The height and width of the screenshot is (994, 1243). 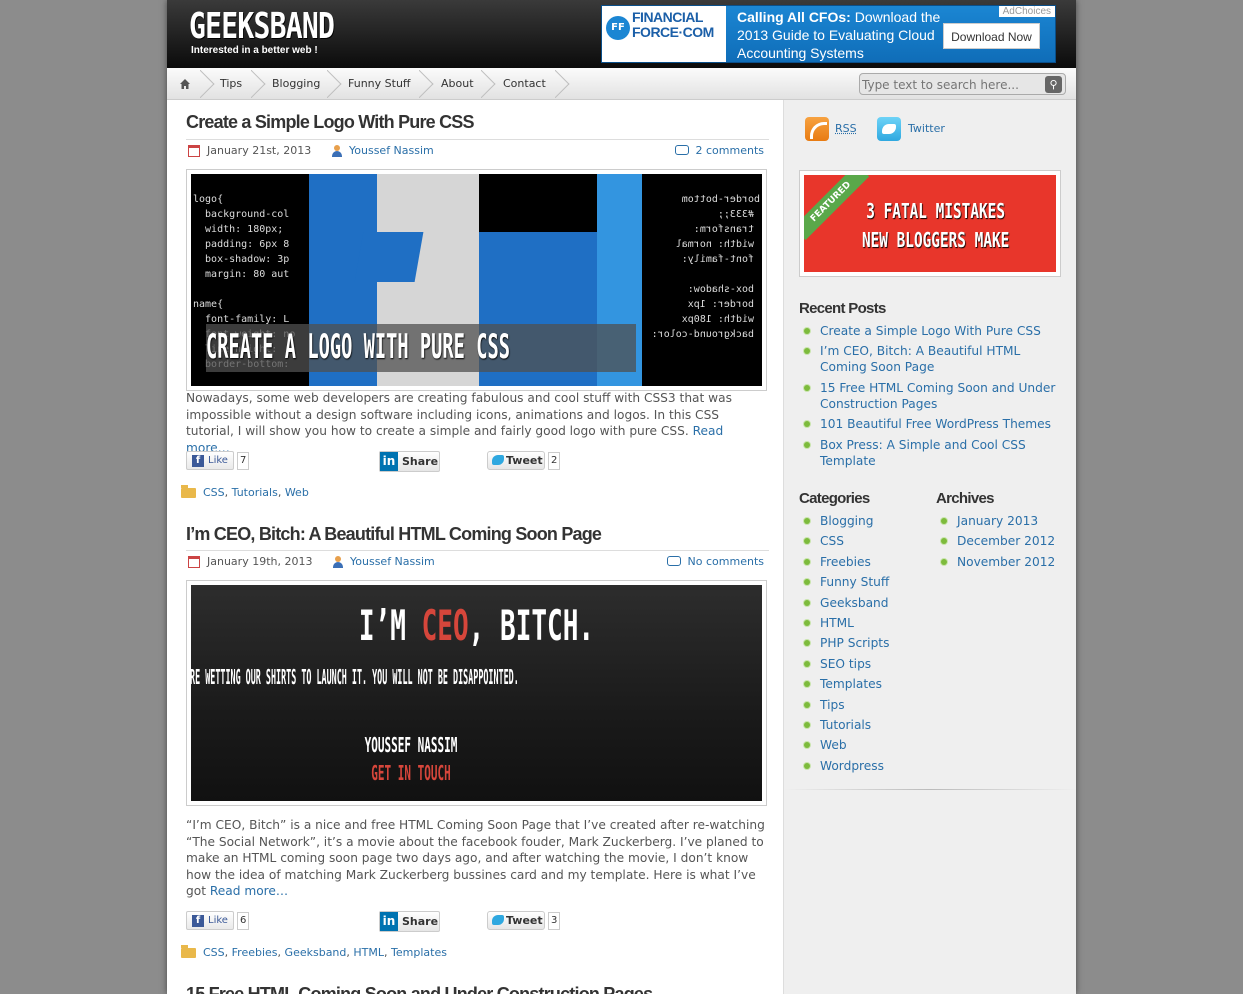 I want to click on ad-download-button: Download Now, so click(x=991, y=36).